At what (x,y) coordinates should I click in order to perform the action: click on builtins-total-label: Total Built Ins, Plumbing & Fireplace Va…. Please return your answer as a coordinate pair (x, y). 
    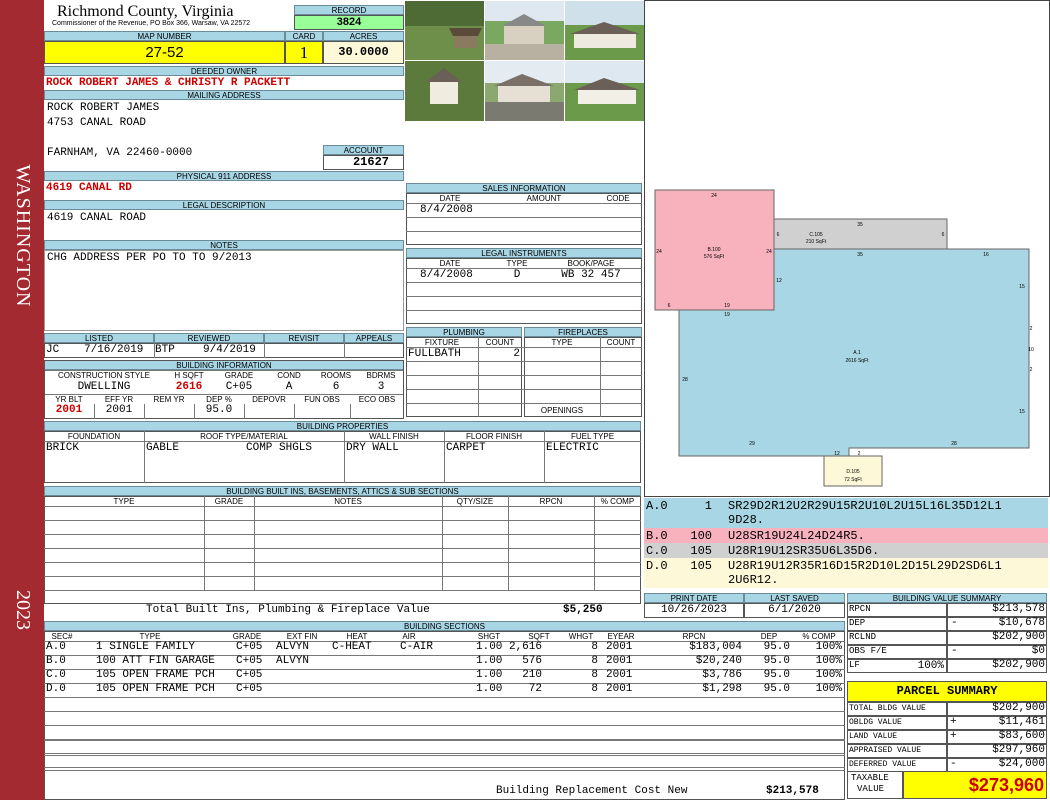
    Looking at the image, I should click on (288, 610).